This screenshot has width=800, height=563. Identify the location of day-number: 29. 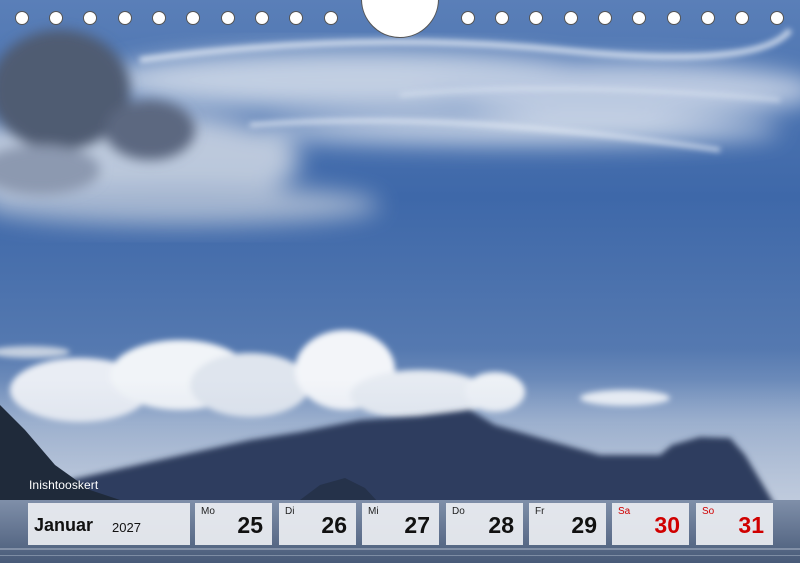
(584, 525).